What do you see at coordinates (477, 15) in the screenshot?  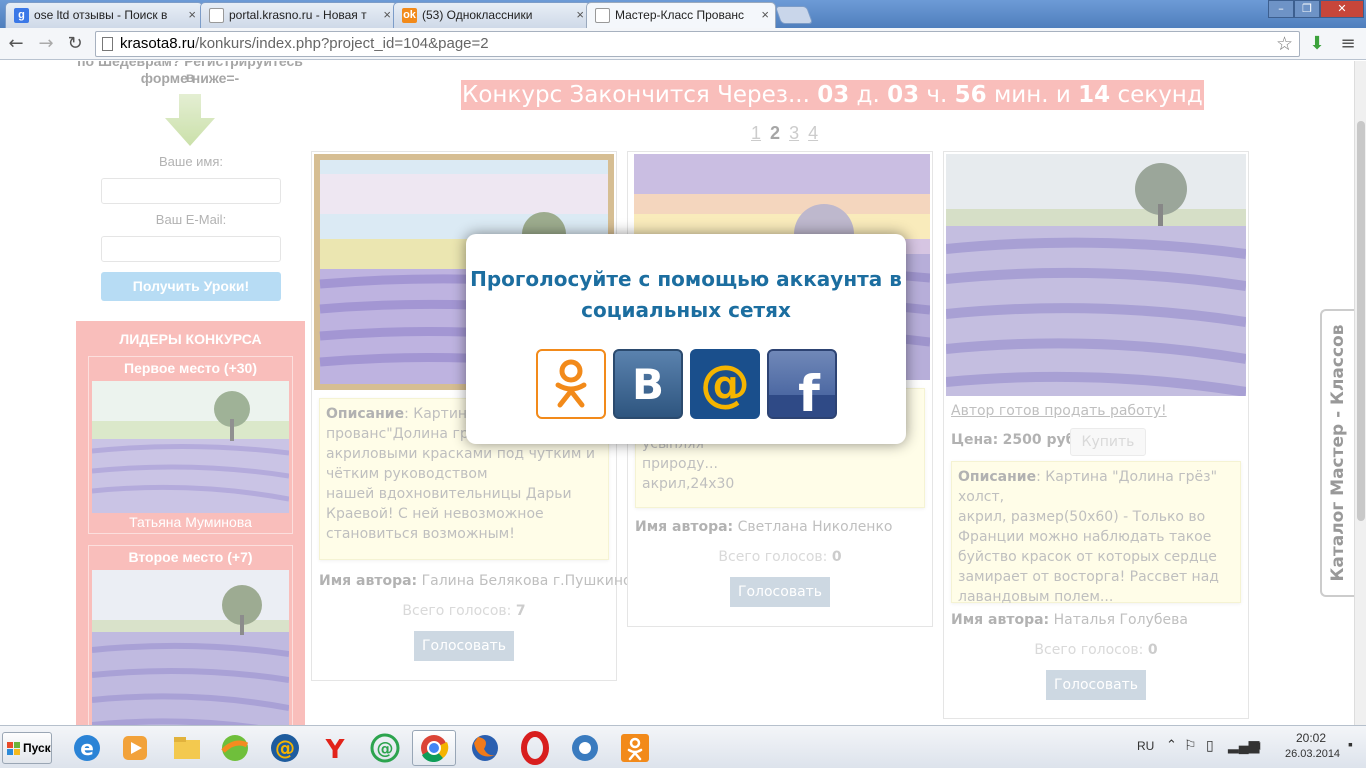 I see `tab-title: (53) Одноклассники` at bounding box center [477, 15].